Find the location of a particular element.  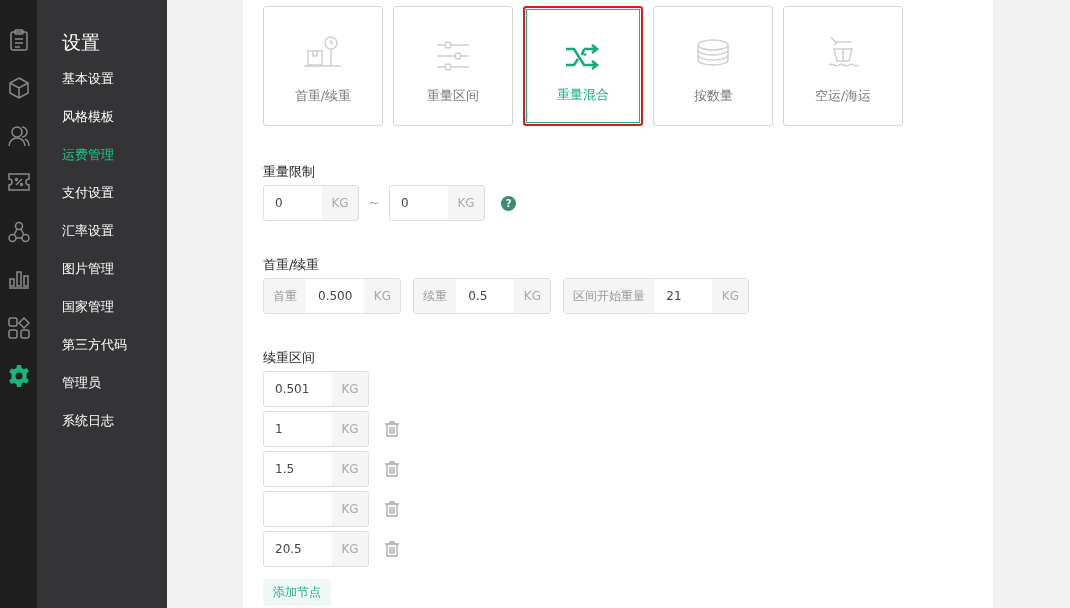

sidebar-item: 系统日志 is located at coordinates (114, 431).